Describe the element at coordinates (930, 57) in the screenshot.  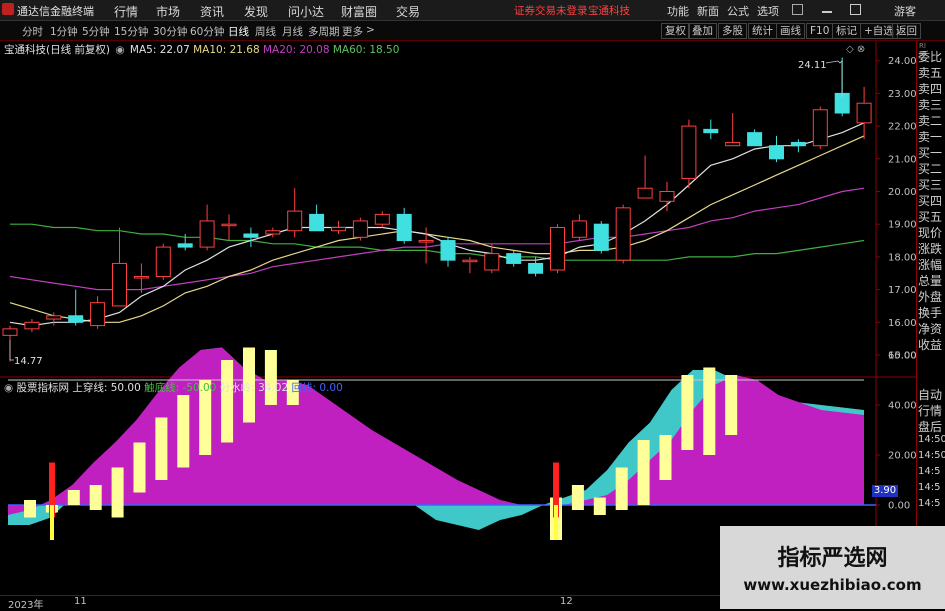
I see `side-panel-label: 委比` at that location.